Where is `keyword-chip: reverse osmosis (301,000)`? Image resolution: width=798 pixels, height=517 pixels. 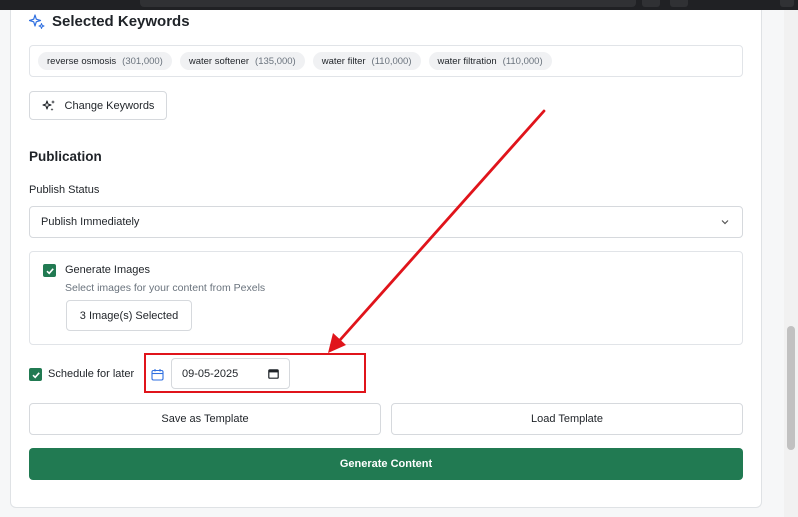 keyword-chip: reverse osmosis (301,000) is located at coordinates (105, 61).